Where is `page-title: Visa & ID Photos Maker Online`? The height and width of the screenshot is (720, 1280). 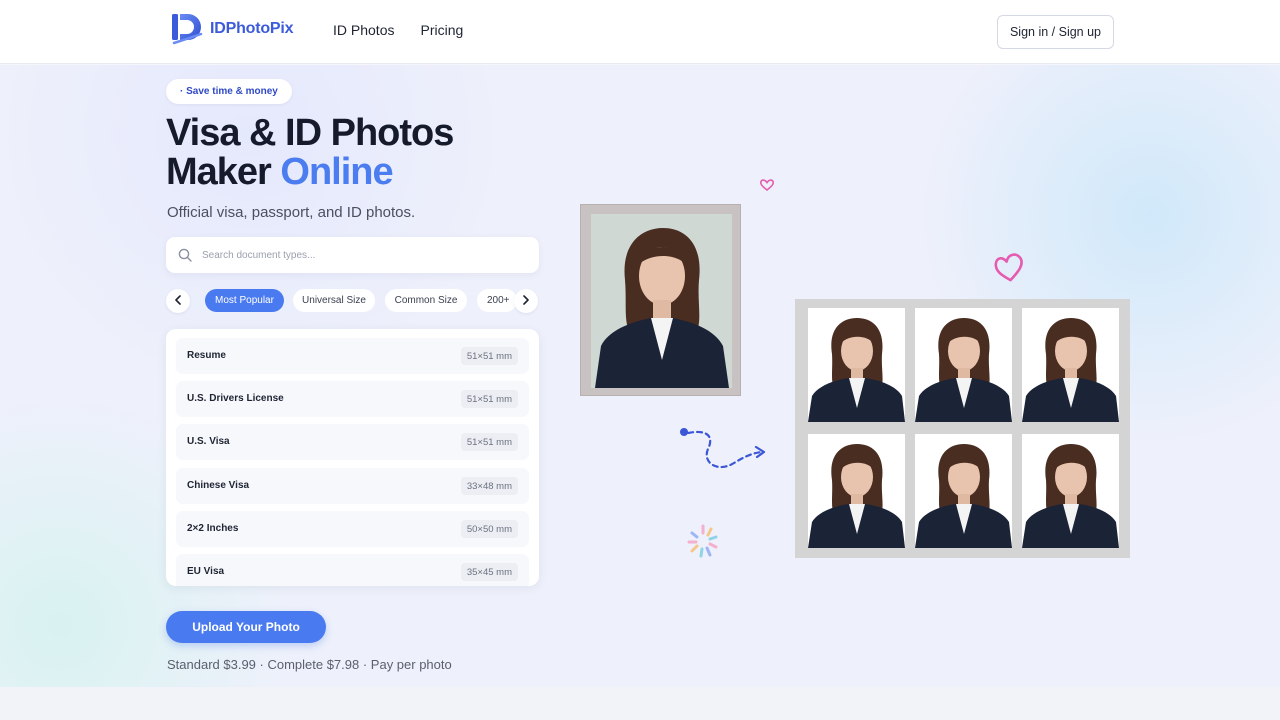
page-title: Visa & ID Photos Maker Online is located at coordinates (310, 152).